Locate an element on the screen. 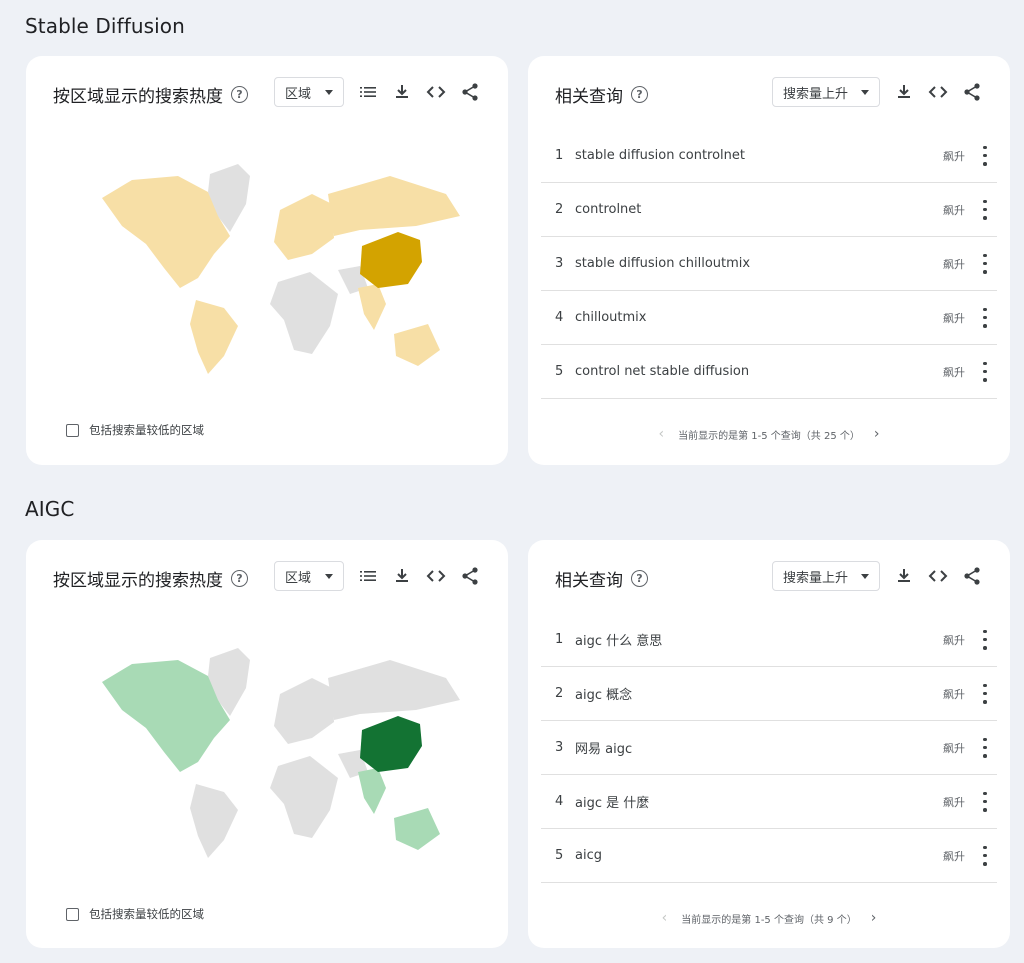 Image resolution: width=1024 pixels, height=963 pixels. query-text: control net stable diffusion is located at coordinates (759, 371).